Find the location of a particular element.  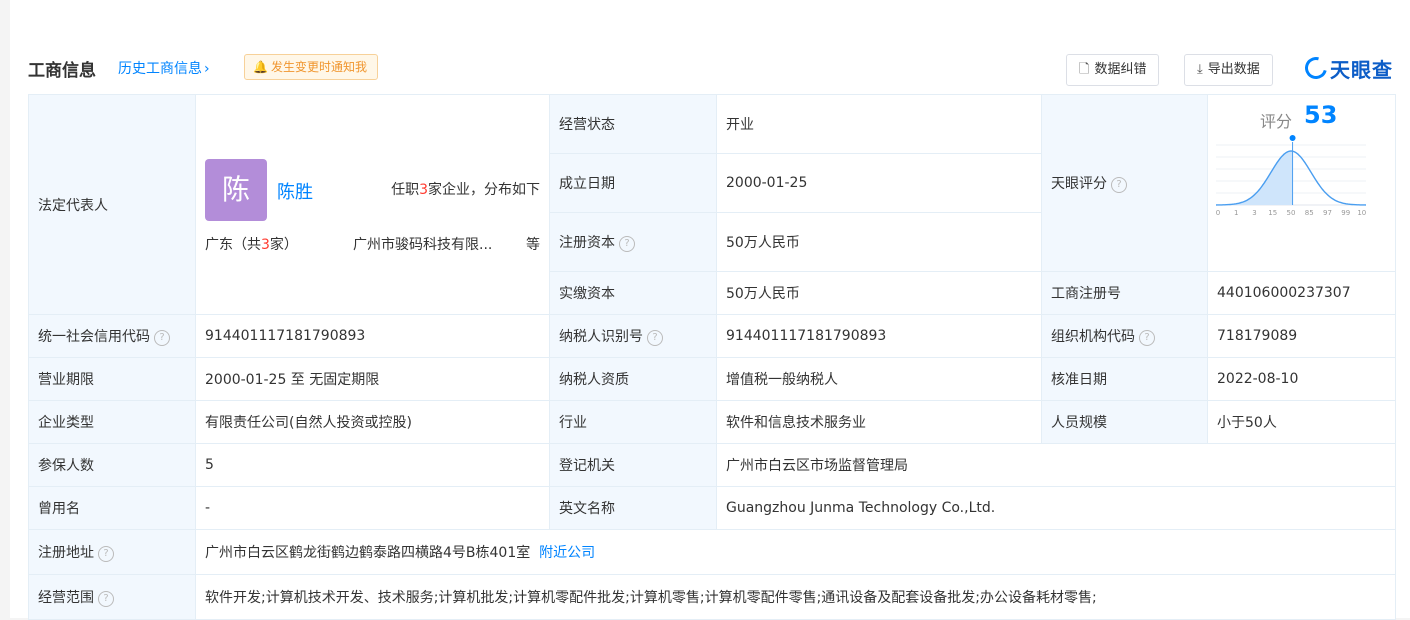

score-value: 53 is located at coordinates (1321, 115).